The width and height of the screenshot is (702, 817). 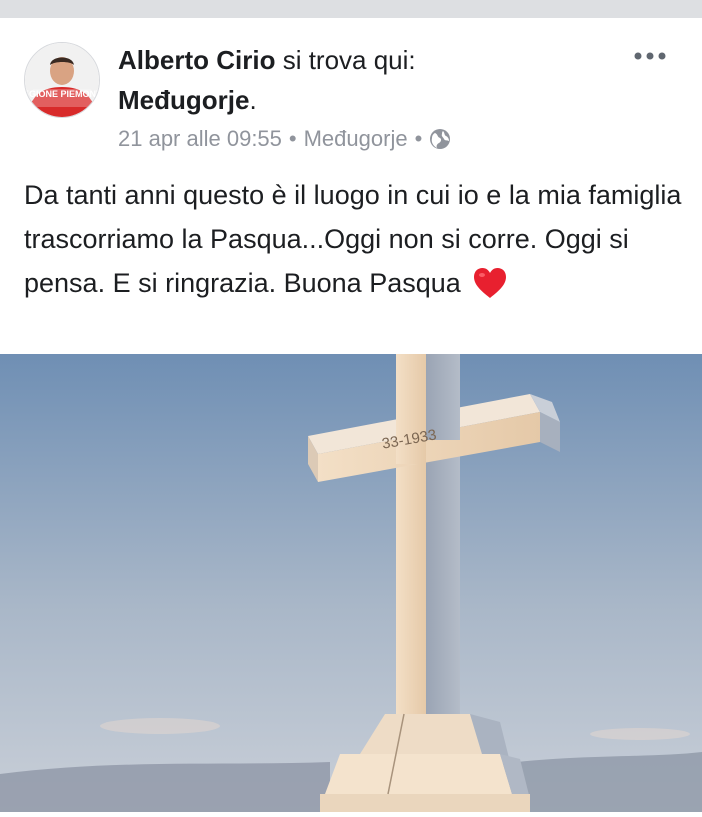 I want to click on avatar: REGIONE PIEMONTE, so click(x=62, y=80).